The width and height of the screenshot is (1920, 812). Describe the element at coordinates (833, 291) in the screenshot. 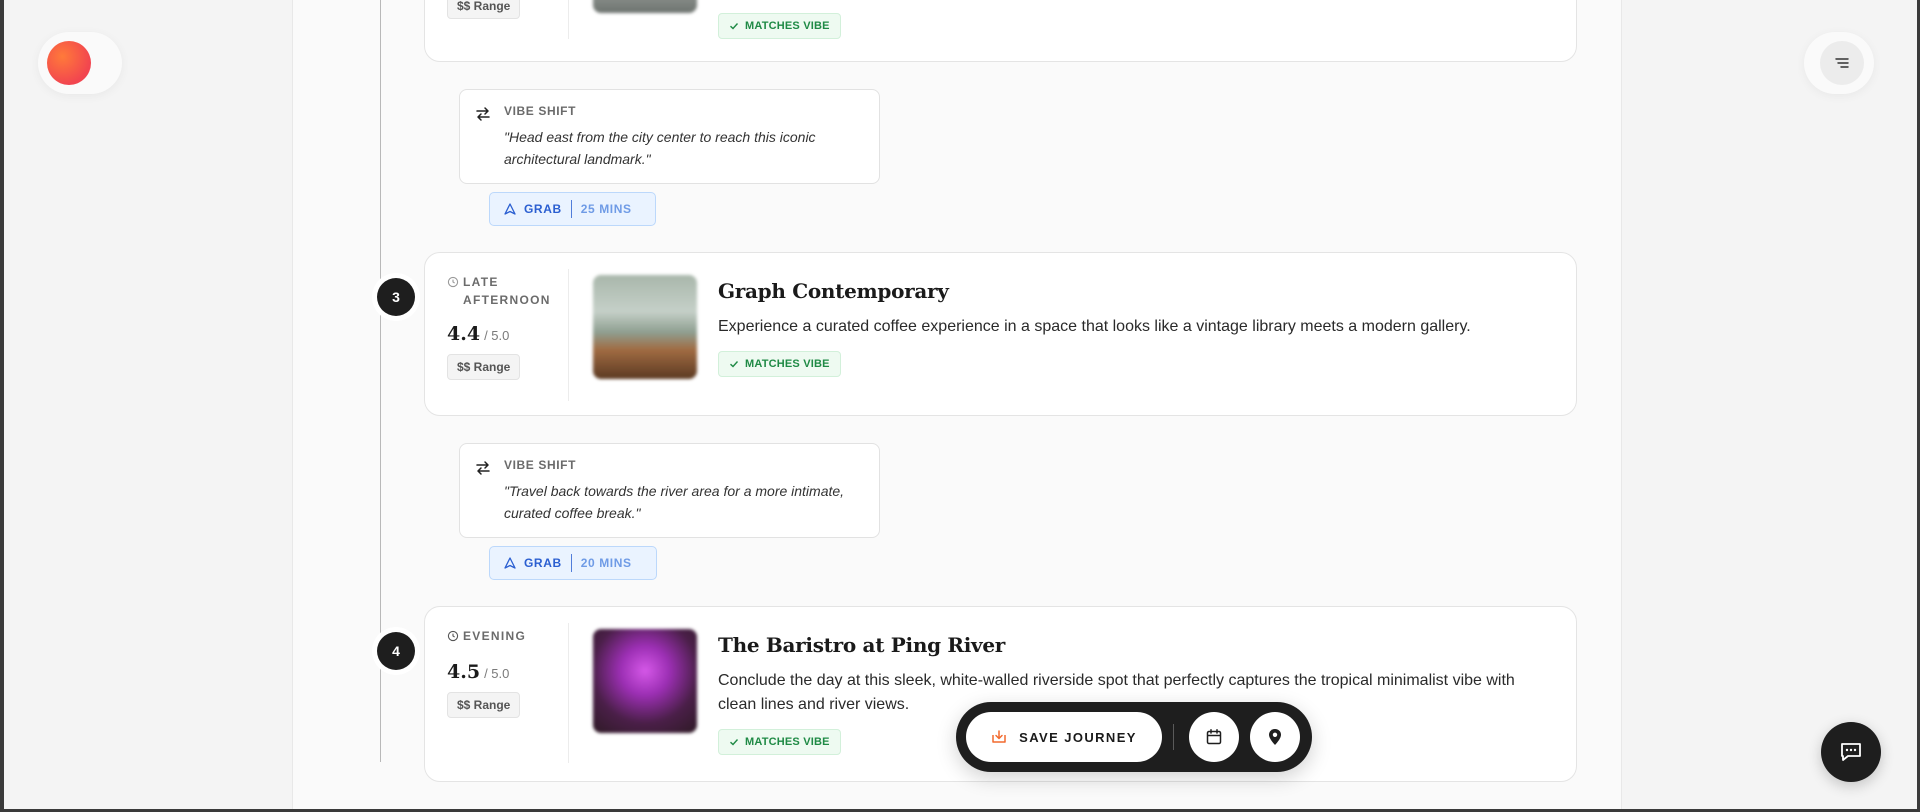

I see `place-name: Graph Contemporary` at that location.